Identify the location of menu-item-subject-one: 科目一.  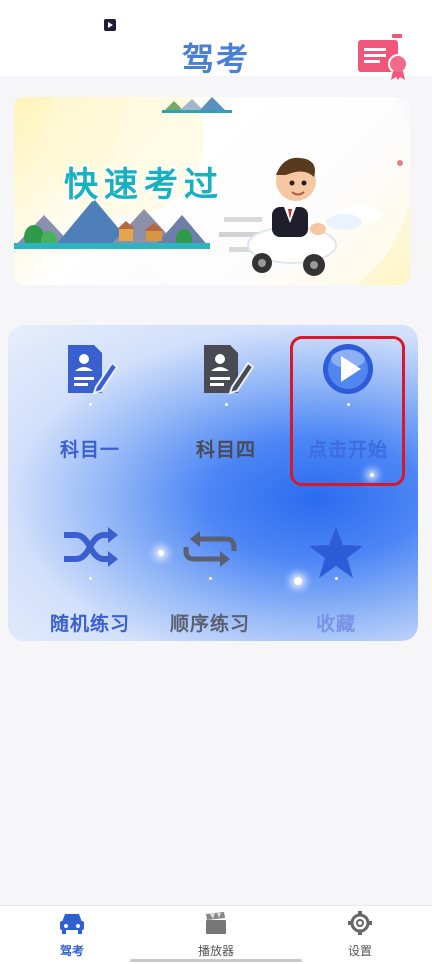
(90, 401).